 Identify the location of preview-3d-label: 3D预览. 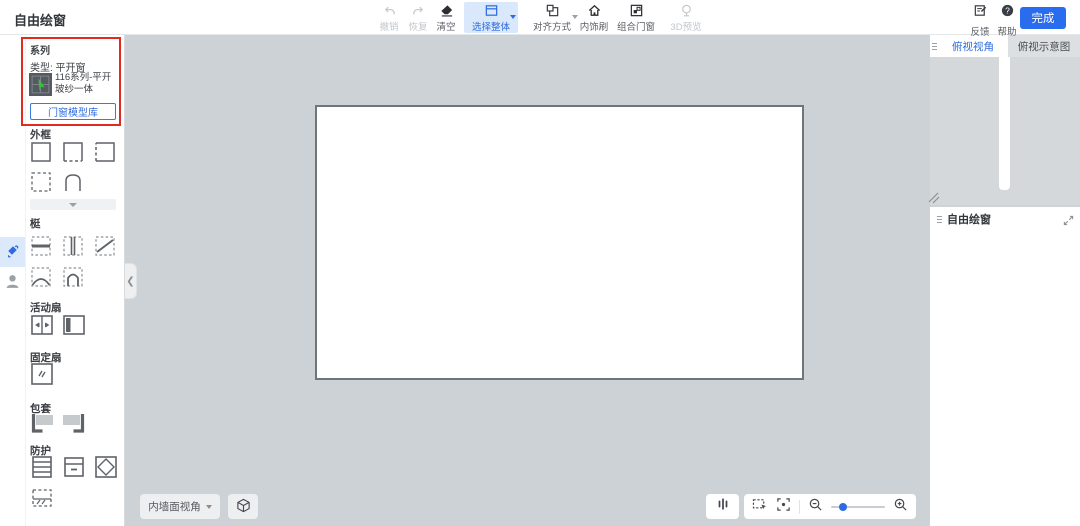
(686, 27).